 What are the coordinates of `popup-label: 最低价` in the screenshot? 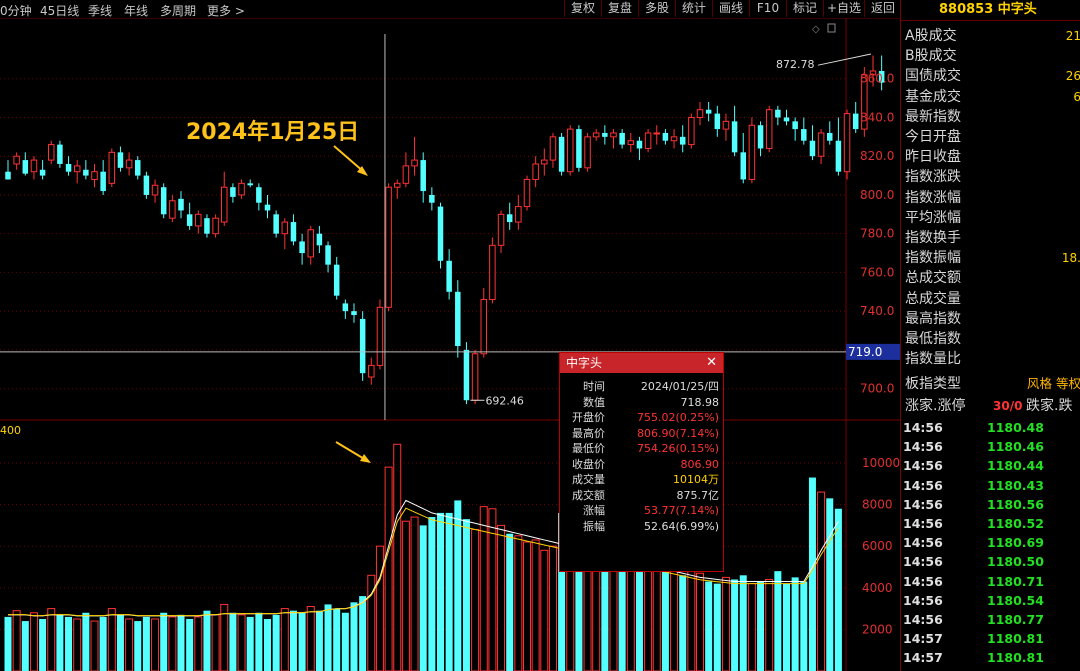 It's located at (588, 448).